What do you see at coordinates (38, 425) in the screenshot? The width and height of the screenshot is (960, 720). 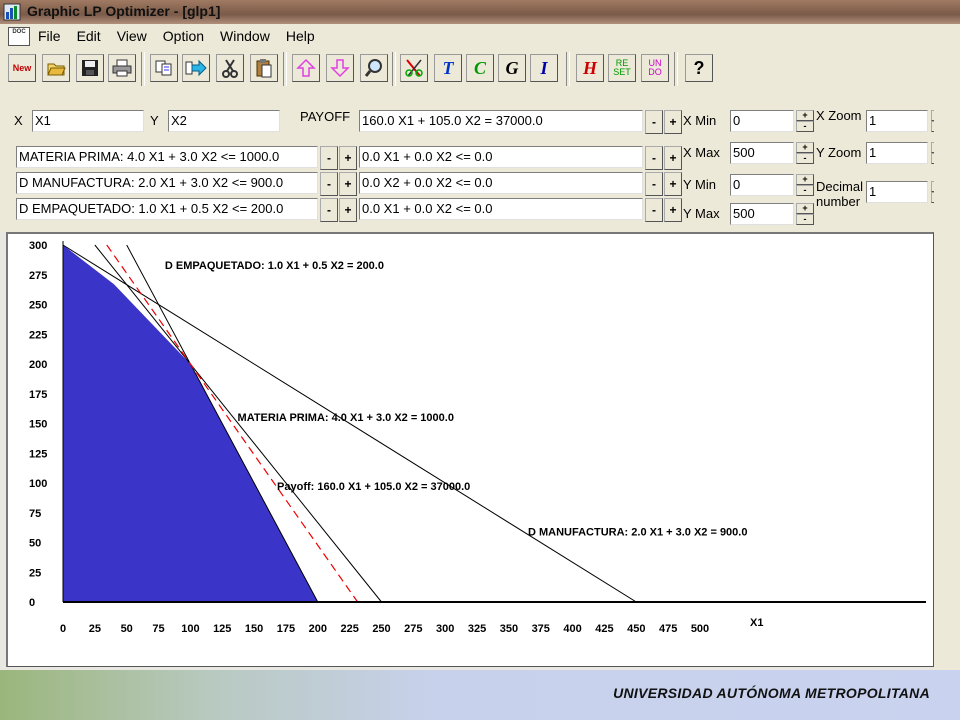 I see `y-tick-label: 150` at bounding box center [38, 425].